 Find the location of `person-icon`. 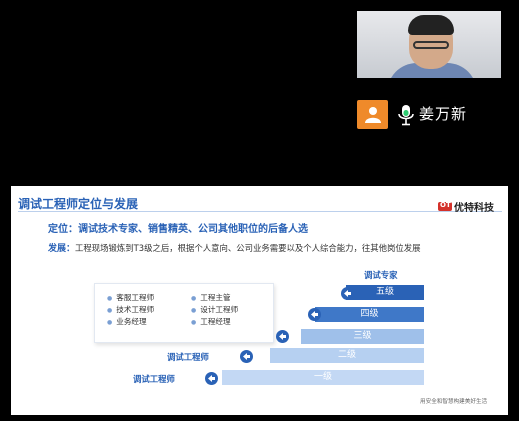

person-icon is located at coordinates (372, 115).